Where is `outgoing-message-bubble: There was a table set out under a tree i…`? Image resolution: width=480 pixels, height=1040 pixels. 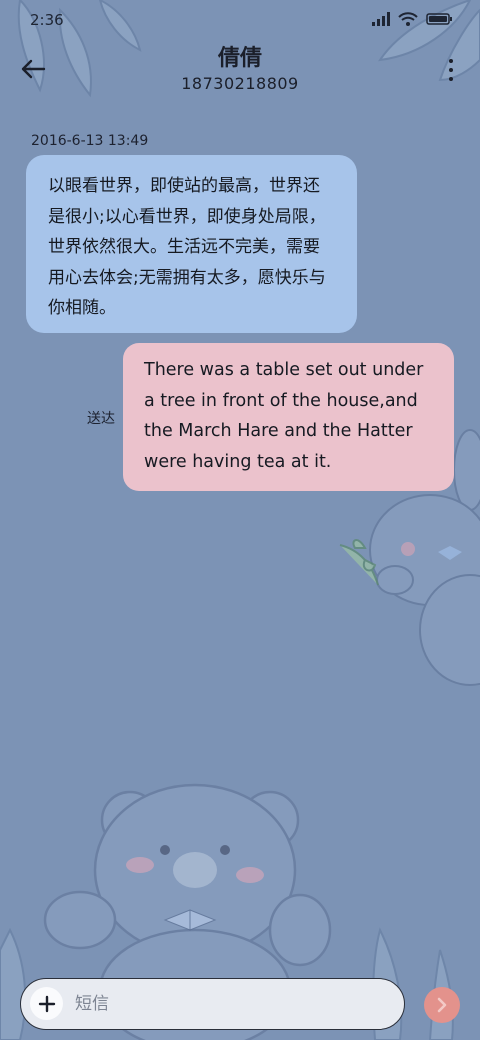
outgoing-message-bubble: There was a table set out under a tree i… is located at coordinates (288, 417).